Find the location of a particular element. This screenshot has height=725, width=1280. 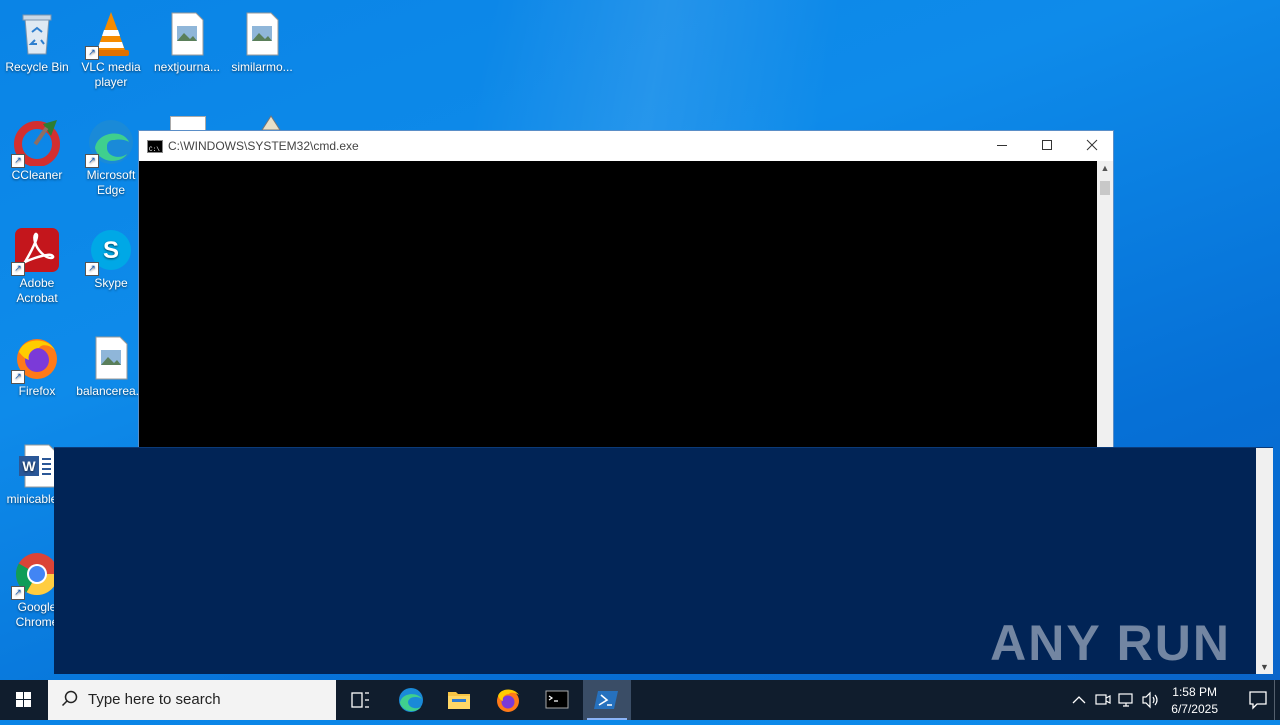

edge-icon is located at coordinates (411, 700).